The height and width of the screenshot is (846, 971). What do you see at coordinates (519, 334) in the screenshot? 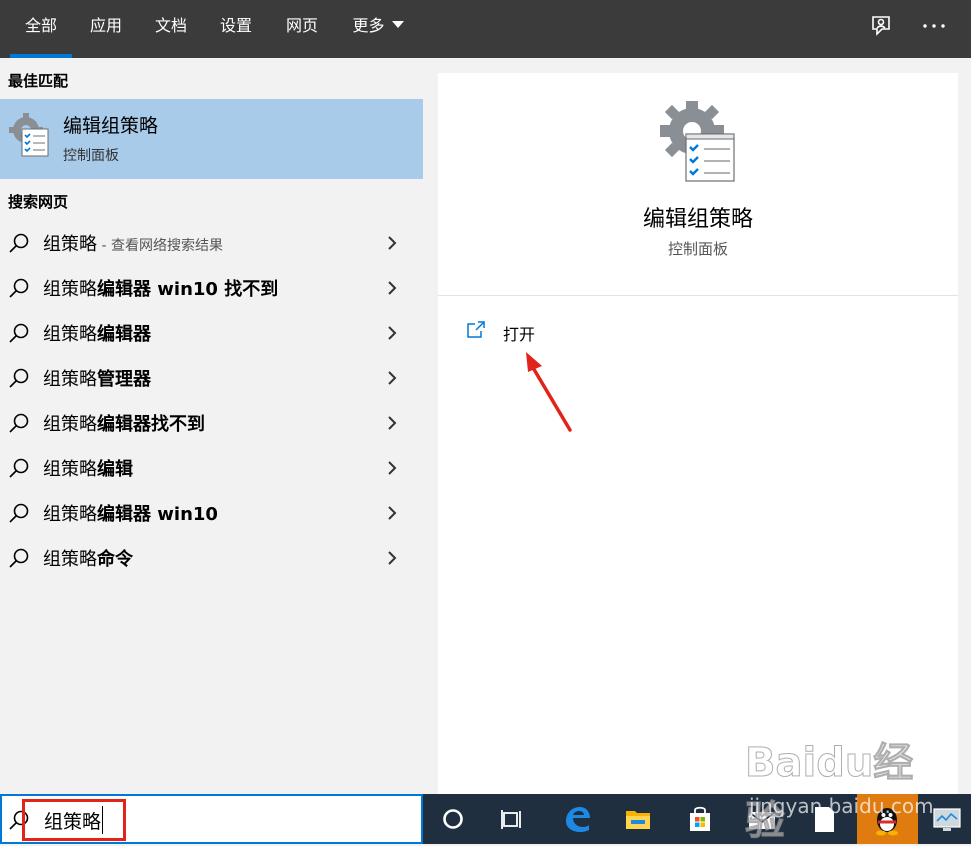
I see `open-label: 打开` at bounding box center [519, 334].